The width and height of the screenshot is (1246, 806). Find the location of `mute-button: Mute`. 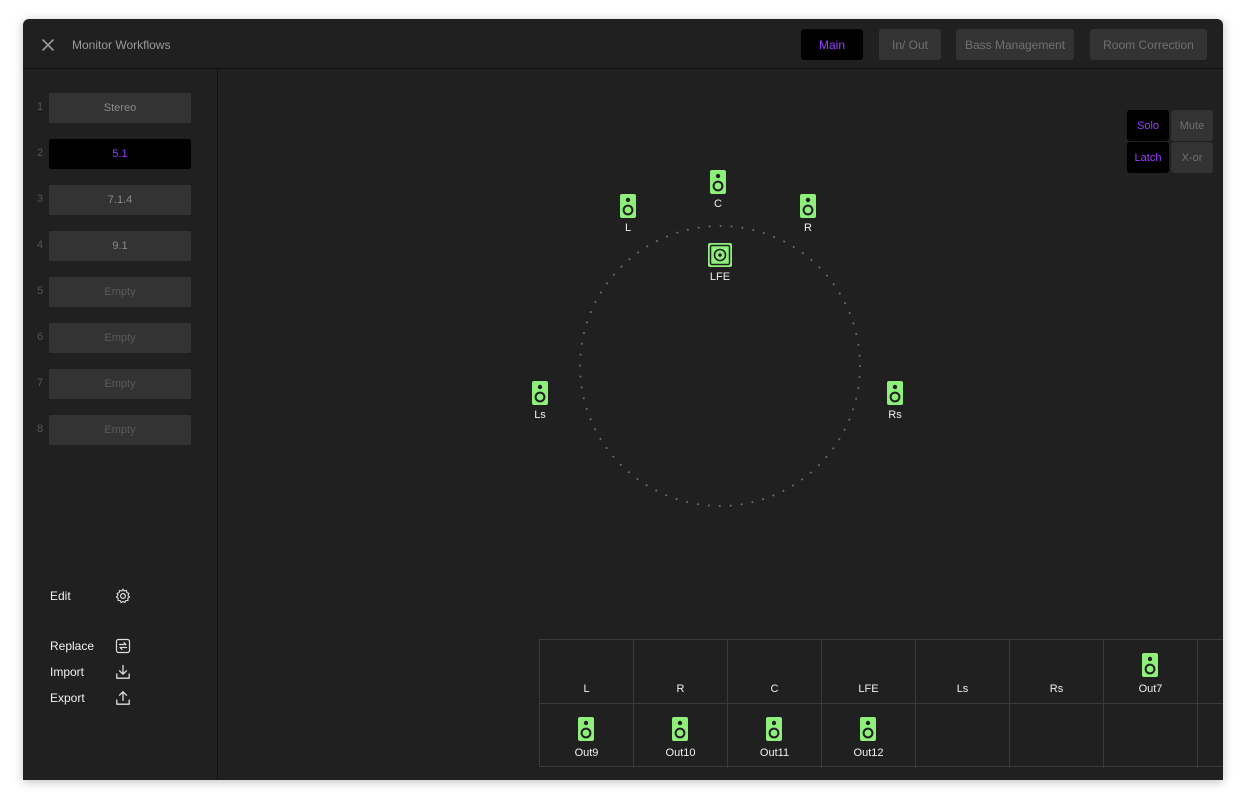

mute-button: Mute is located at coordinates (1192, 125).